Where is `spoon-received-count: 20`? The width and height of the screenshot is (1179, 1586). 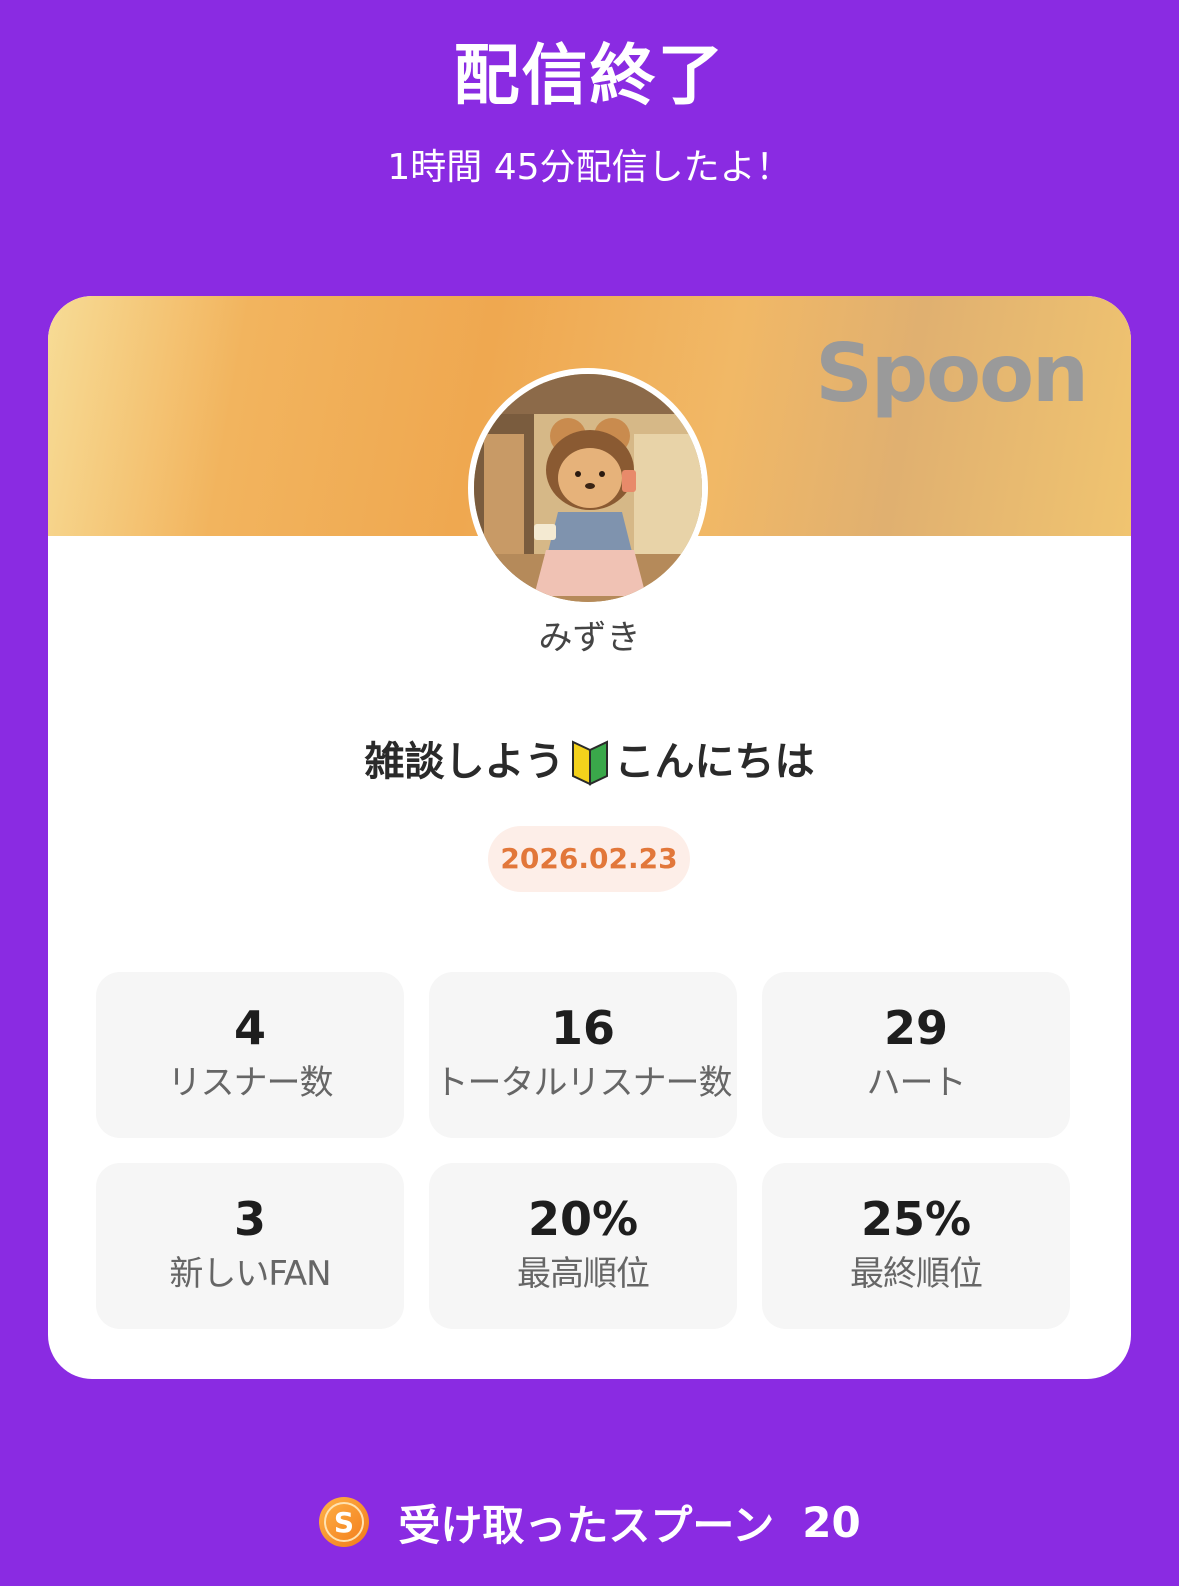
spoon-received-count: 20 is located at coordinates (831, 1522).